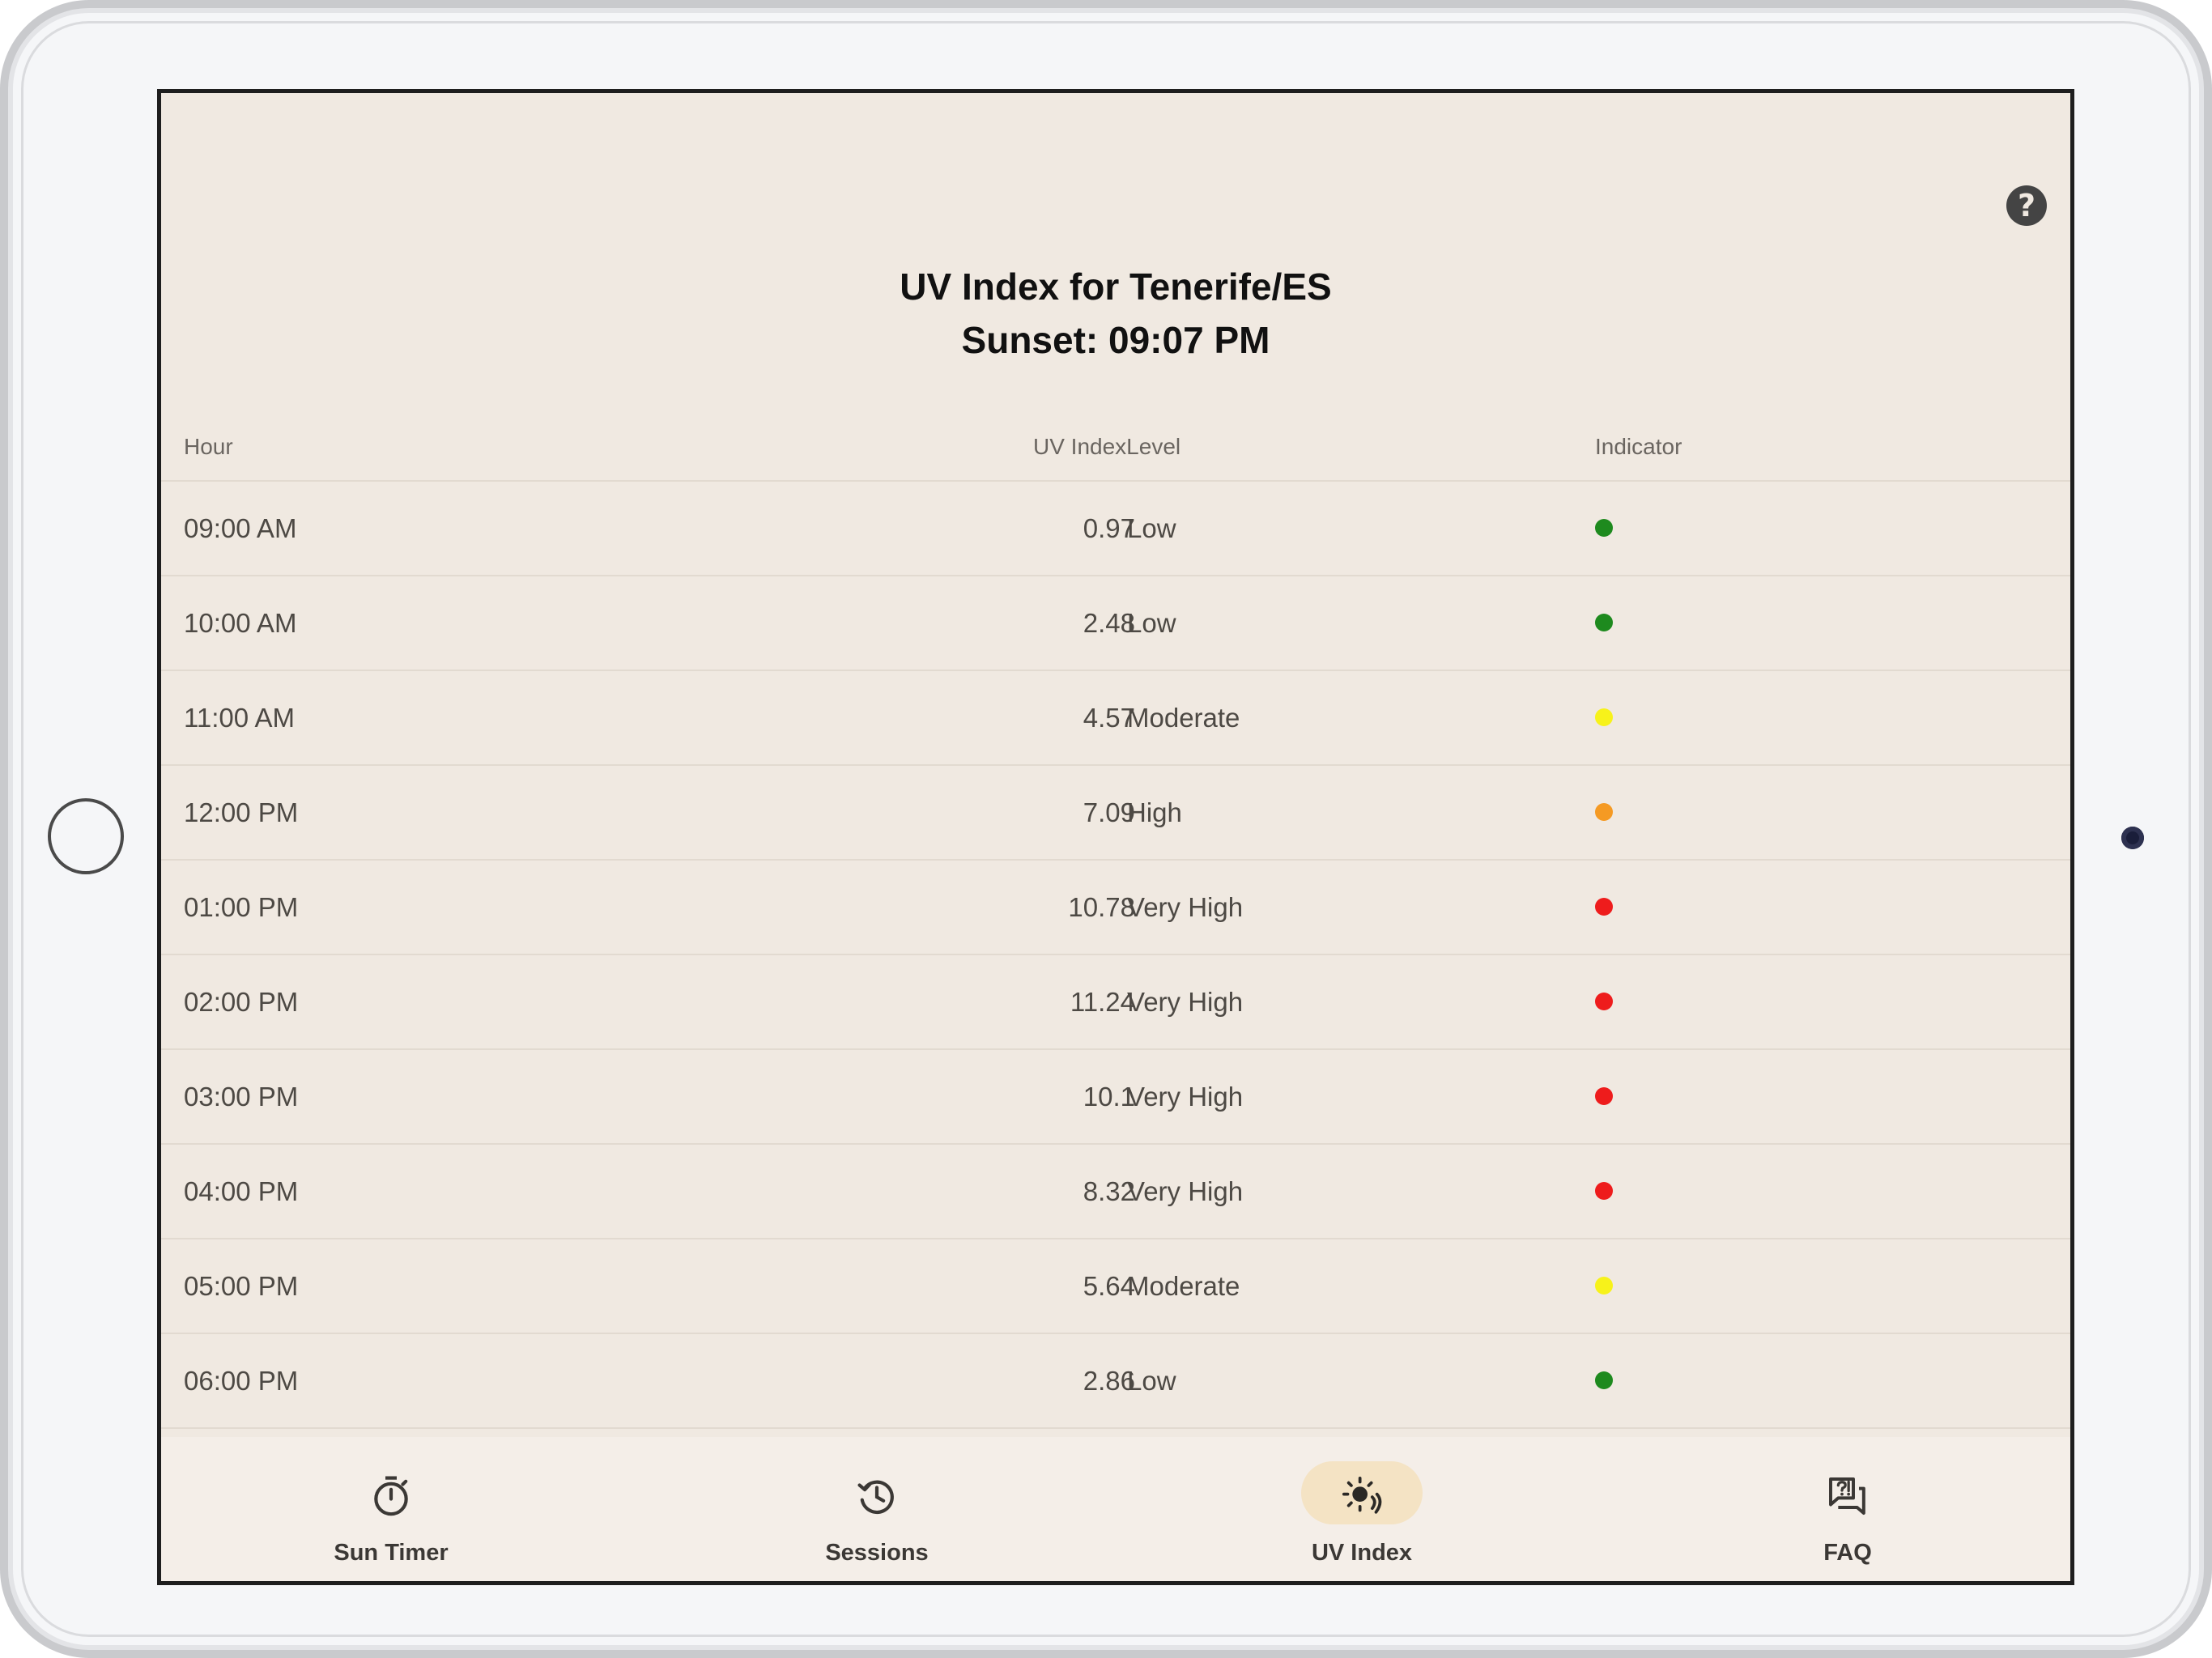 The image size is (2212, 1658). I want to click on history-icon, so click(876, 1497).